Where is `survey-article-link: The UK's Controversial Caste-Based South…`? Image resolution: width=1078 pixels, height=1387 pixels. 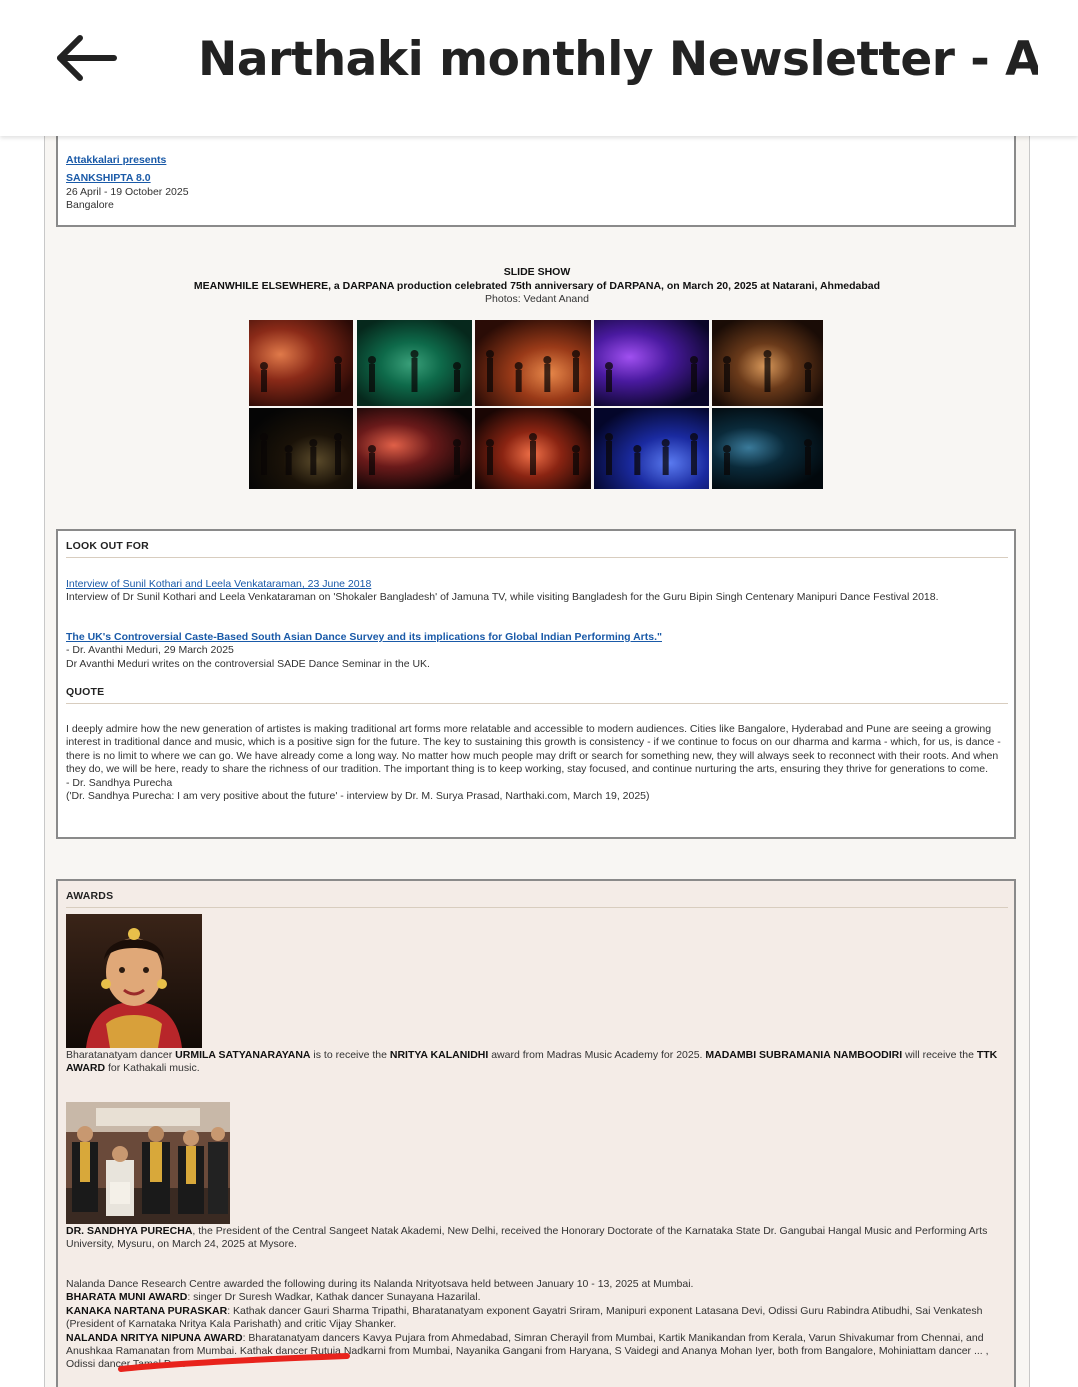
survey-article-link: The UK's Controversial Caste-Based South… is located at coordinates (364, 637).